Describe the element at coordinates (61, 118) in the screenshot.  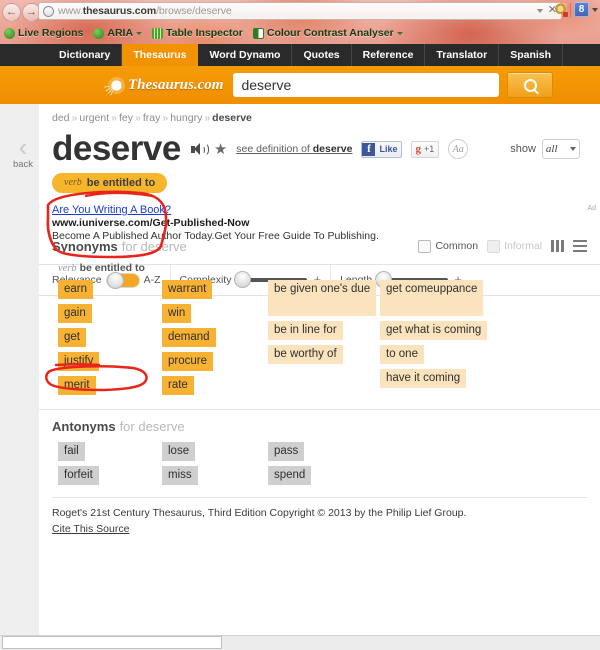
I see `breadcrumb-item-0: ded` at that location.